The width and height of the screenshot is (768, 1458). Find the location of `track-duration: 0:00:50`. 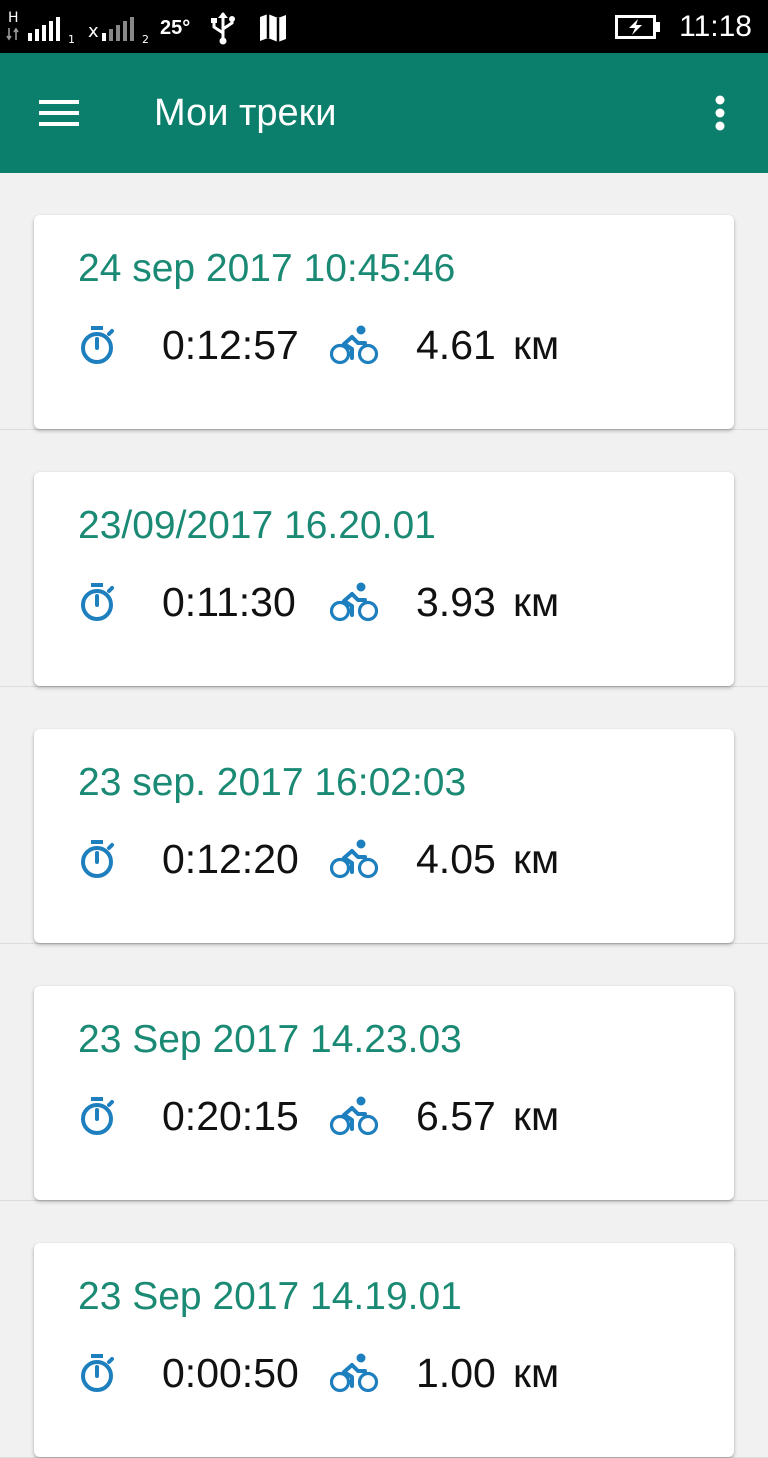

track-duration: 0:00:50 is located at coordinates (230, 1373).